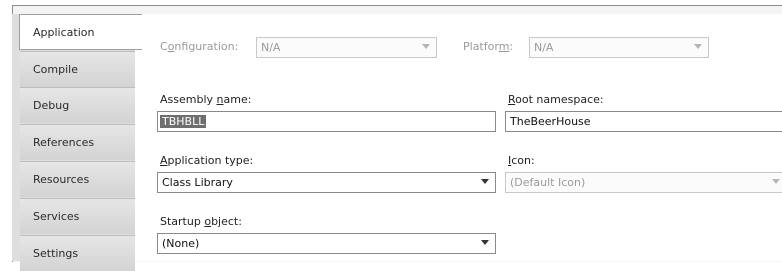 The image size is (782, 271). Describe the element at coordinates (201, 221) in the screenshot. I see `startup-object-label: Startup object:` at that location.